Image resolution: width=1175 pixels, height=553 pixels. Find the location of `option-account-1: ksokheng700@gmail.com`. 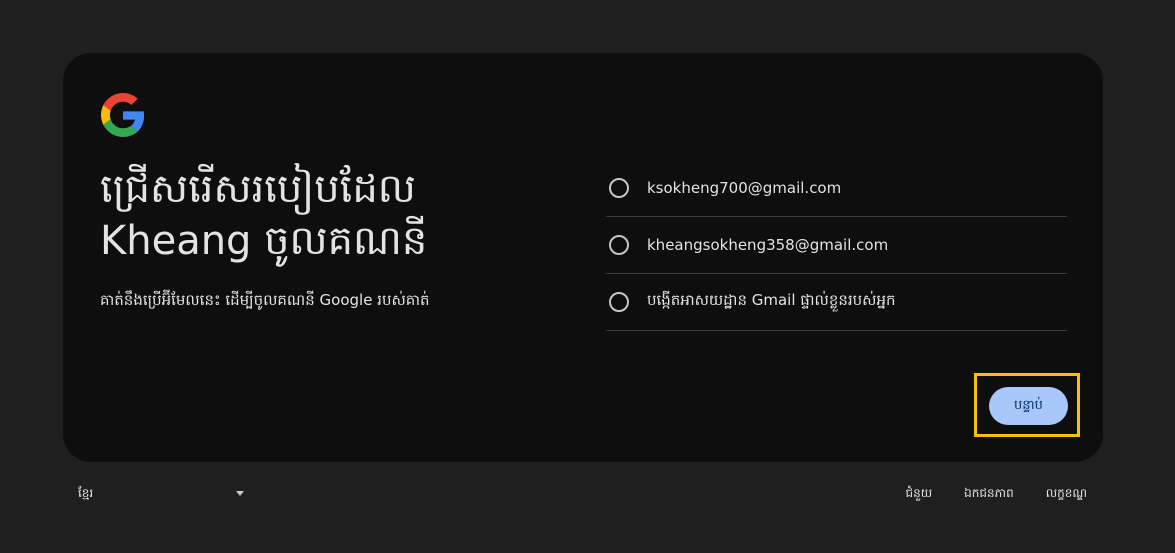

option-account-1: ksokheng700@gmail.com is located at coordinates (836, 188).